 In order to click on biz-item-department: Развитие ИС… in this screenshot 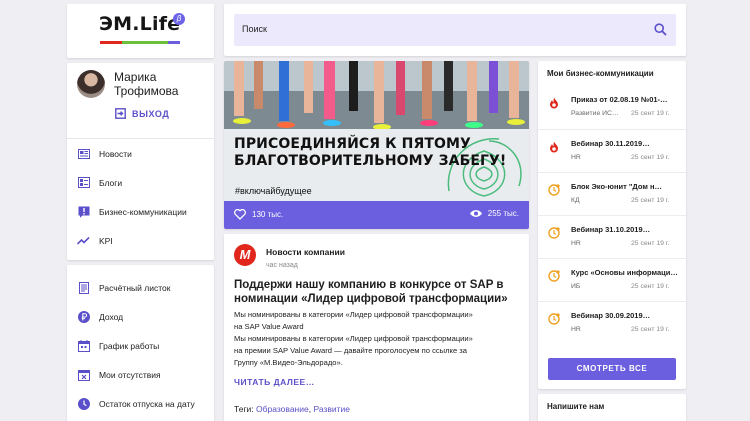, I will do `click(595, 113)`.